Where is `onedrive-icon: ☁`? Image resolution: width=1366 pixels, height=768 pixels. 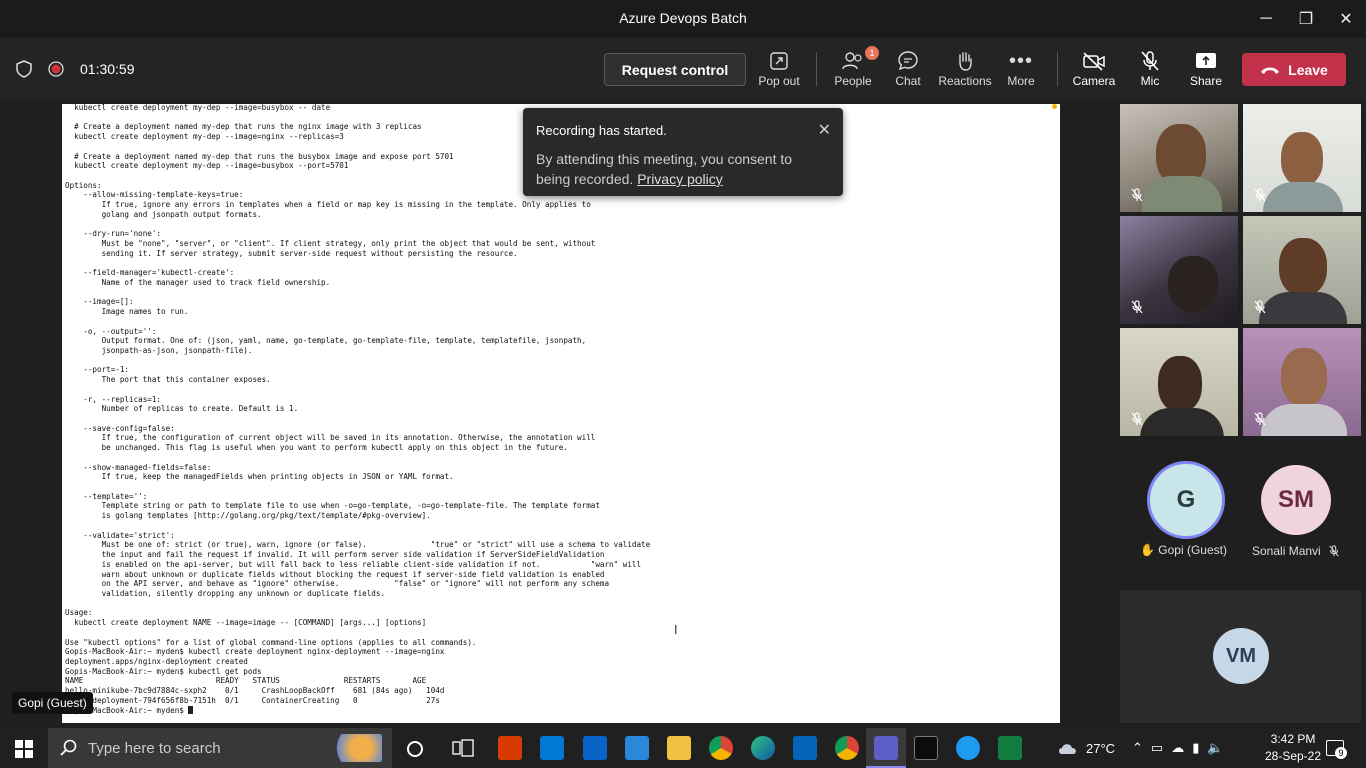 onedrive-icon: ☁ is located at coordinates (1177, 748).